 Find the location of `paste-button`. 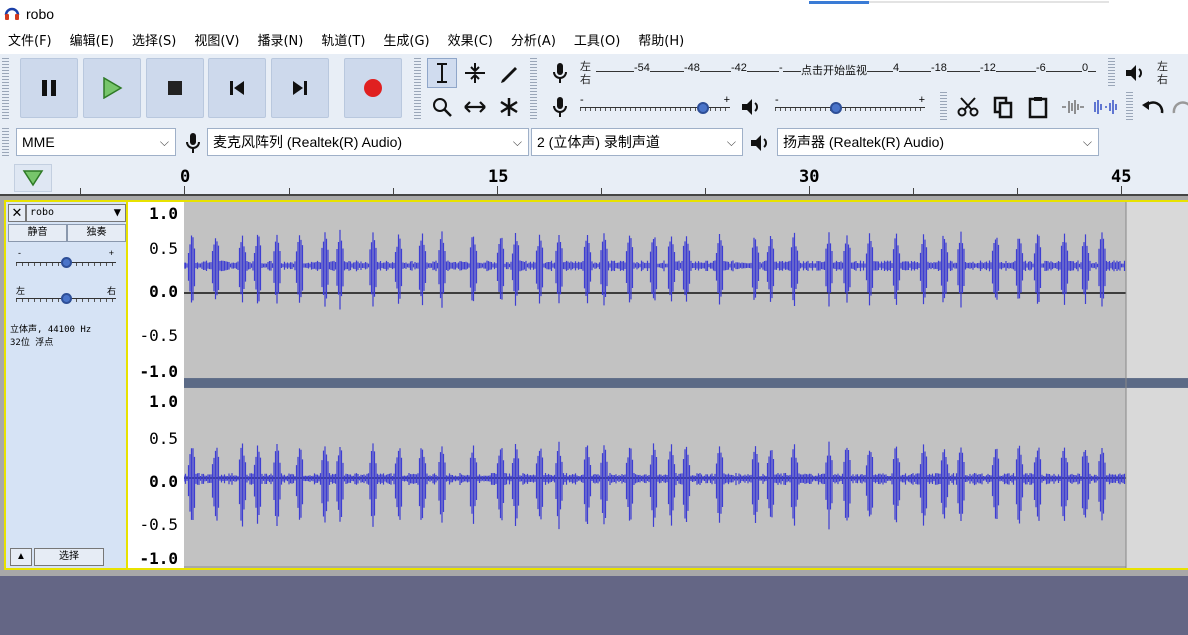

paste-button is located at coordinates (1038, 107).